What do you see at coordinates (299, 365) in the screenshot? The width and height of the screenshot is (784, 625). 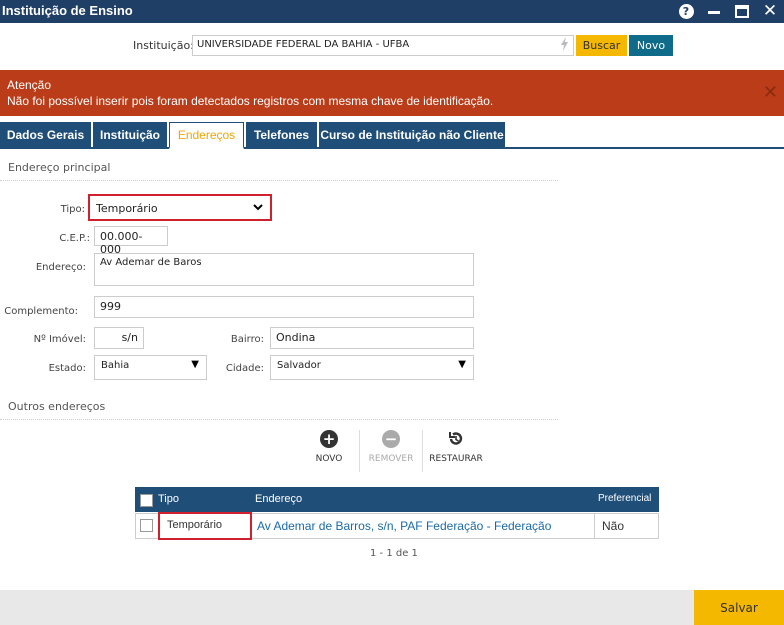 I see `cidade-select-value: Salvador` at bounding box center [299, 365].